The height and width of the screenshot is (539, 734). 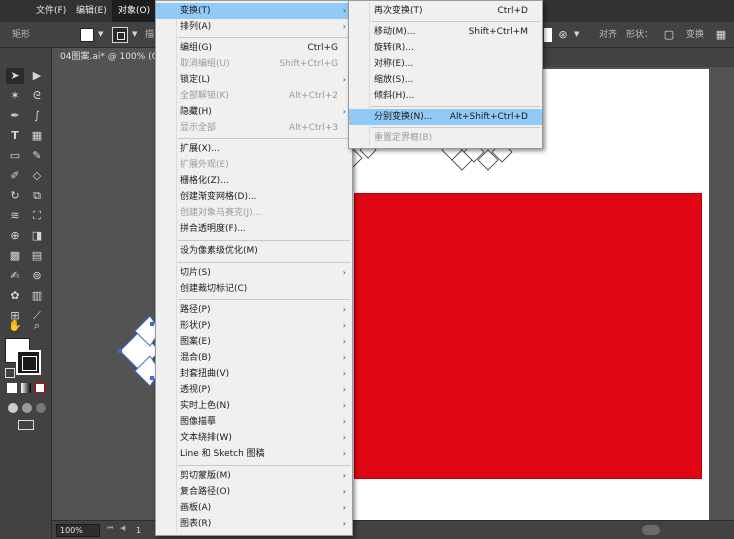 What do you see at coordinates (122, 528) in the screenshot?
I see `prev-page-icon: ◀` at bounding box center [122, 528].